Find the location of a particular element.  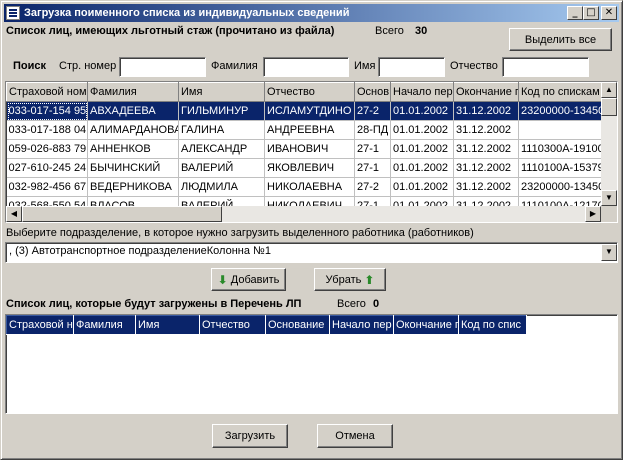

target-column-header: Фамилия is located at coordinates (104, 325).